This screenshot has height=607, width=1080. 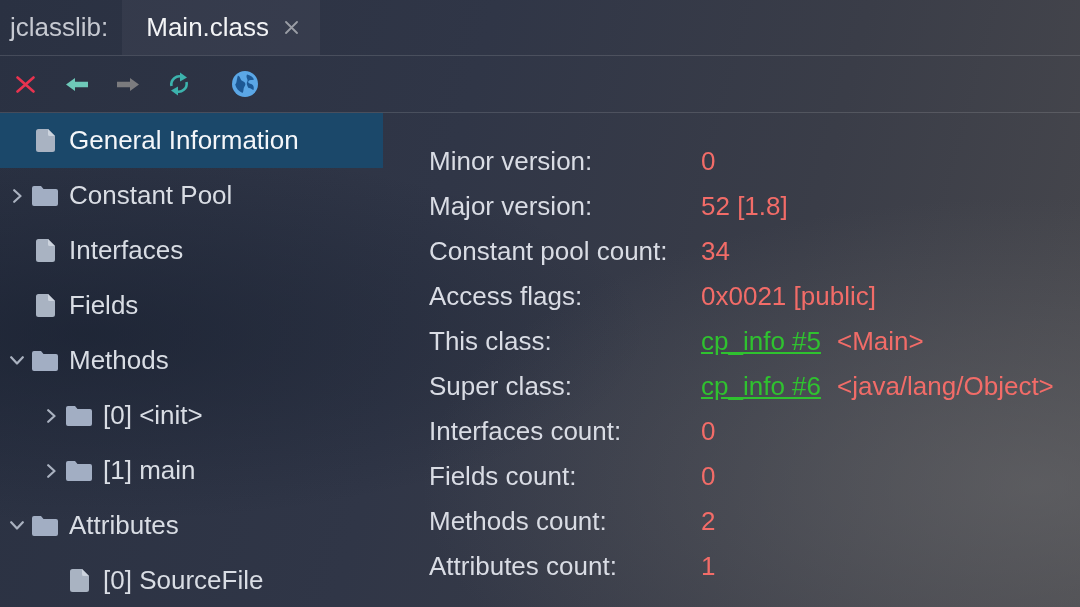 What do you see at coordinates (523, 566) in the screenshot?
I see `field-label: Attributes count:` at bounding box center [523, 566].